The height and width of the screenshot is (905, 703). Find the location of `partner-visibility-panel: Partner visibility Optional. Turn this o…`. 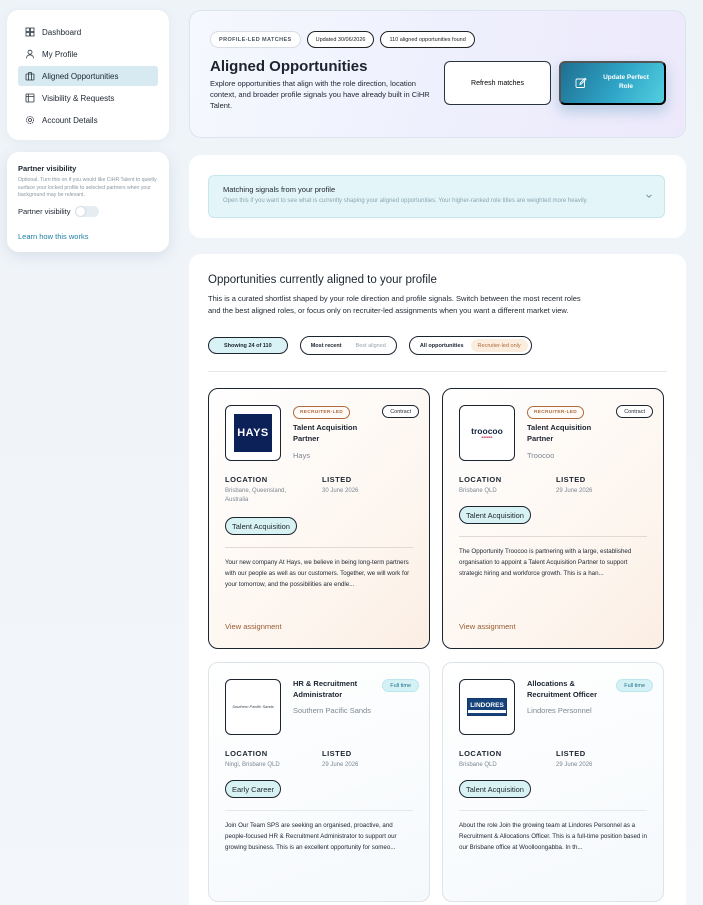

partner-visibility-panel: Partner visibility Optional. Turn this o… is located at coordinates (88, 202).